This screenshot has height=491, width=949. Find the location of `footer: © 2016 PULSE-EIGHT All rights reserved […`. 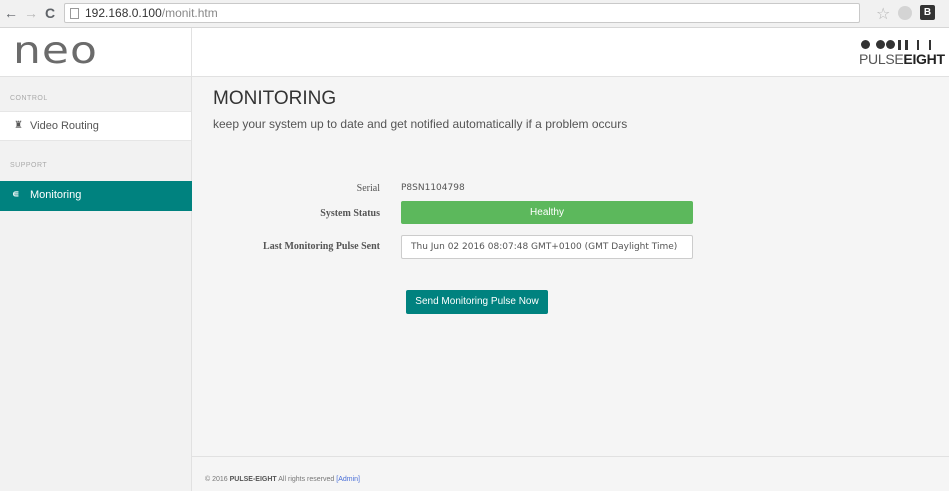

footer: © 2016 PULSE-EIGHT All rights reserved [… is located at coordinates (570, 473).